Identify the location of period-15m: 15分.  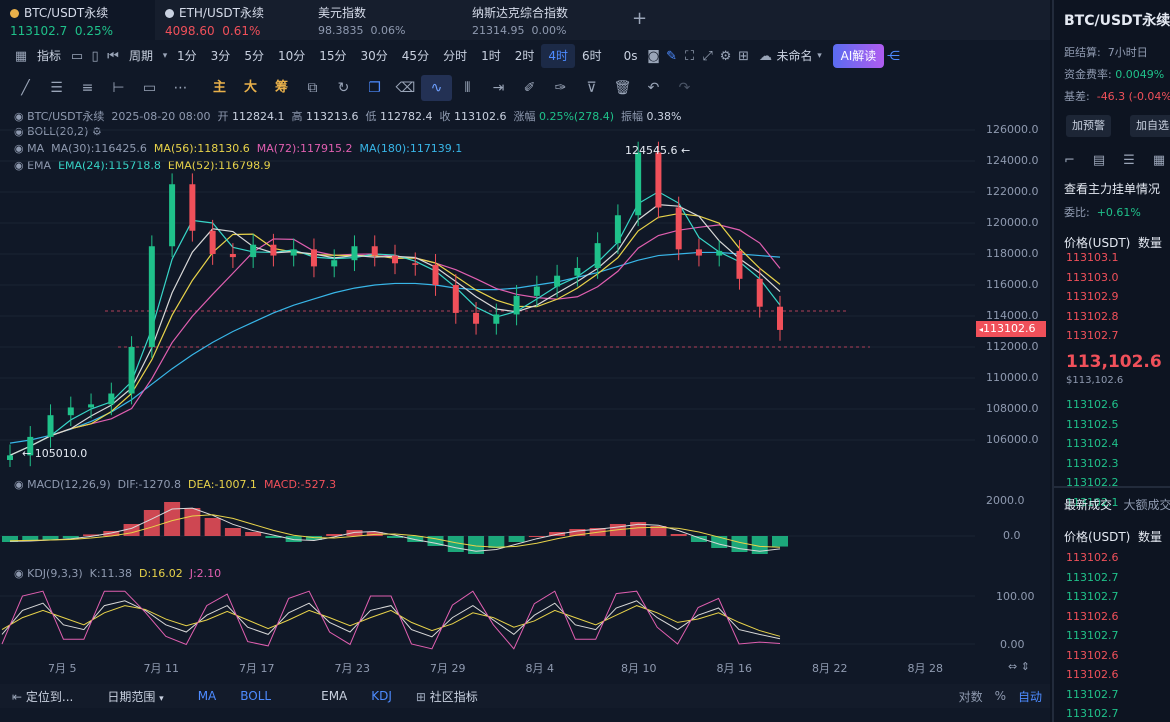
(332, 56).